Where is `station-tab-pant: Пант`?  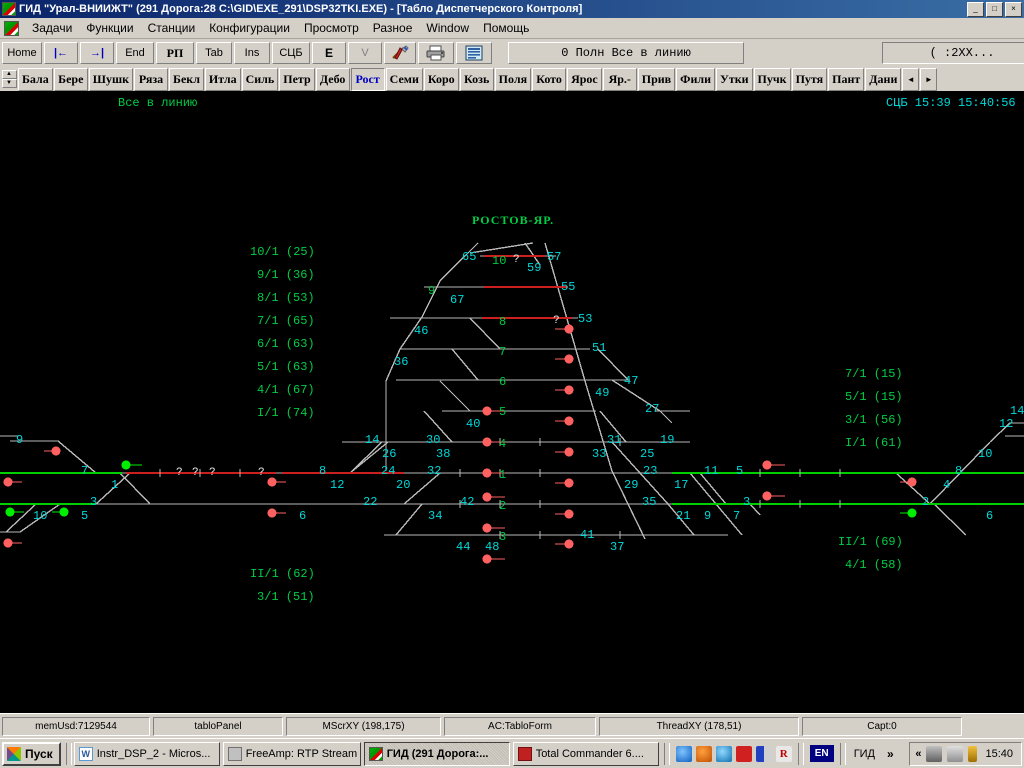 station-tab-pant: Пант is located at coordinates (846, 79).